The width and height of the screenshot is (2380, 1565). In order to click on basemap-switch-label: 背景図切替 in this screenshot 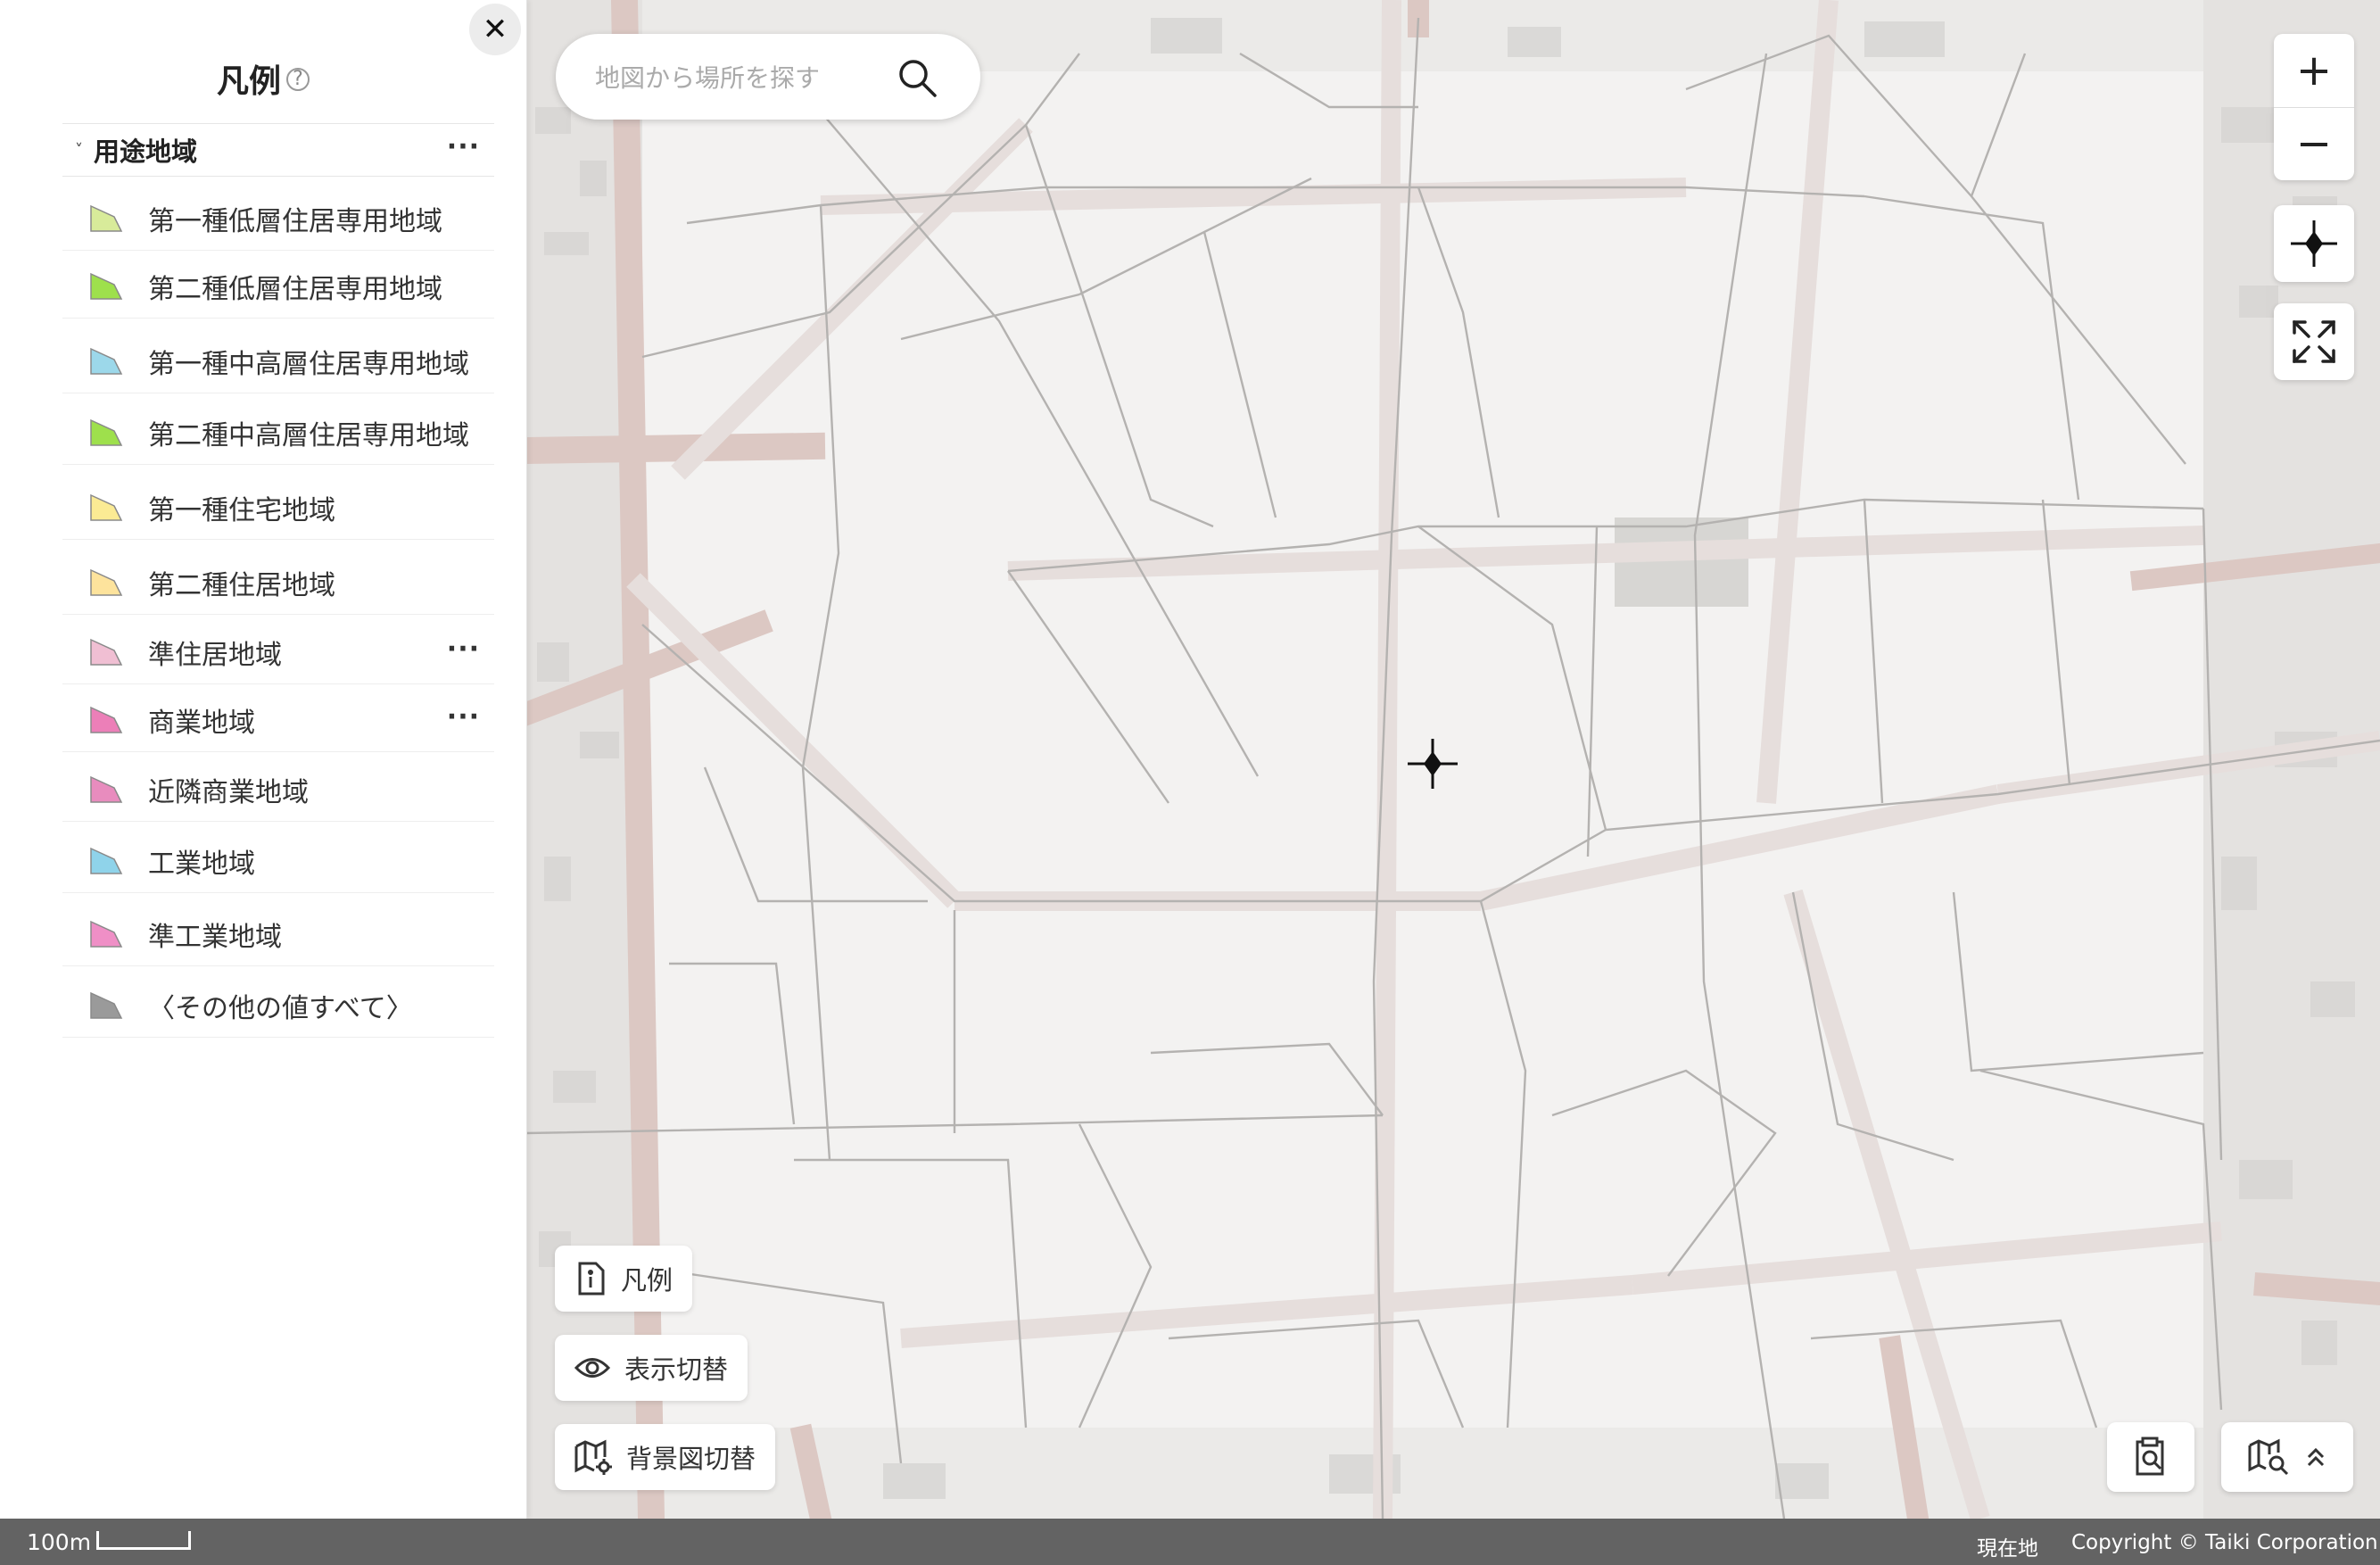, I will do `click(691, 1459)`.